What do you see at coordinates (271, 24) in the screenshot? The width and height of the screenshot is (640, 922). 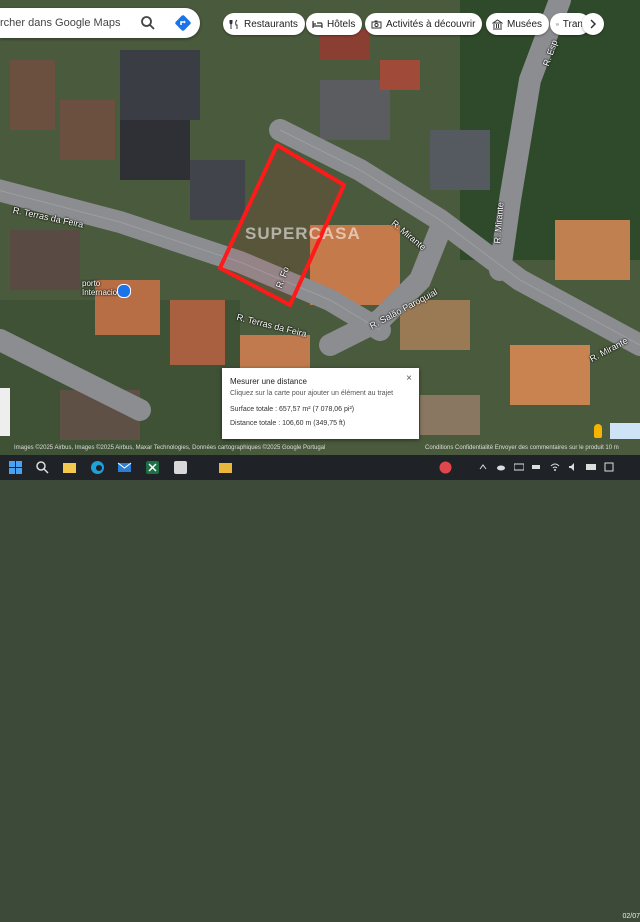 I see `chip-label: Restaurants` at bounding box center [271, 24].